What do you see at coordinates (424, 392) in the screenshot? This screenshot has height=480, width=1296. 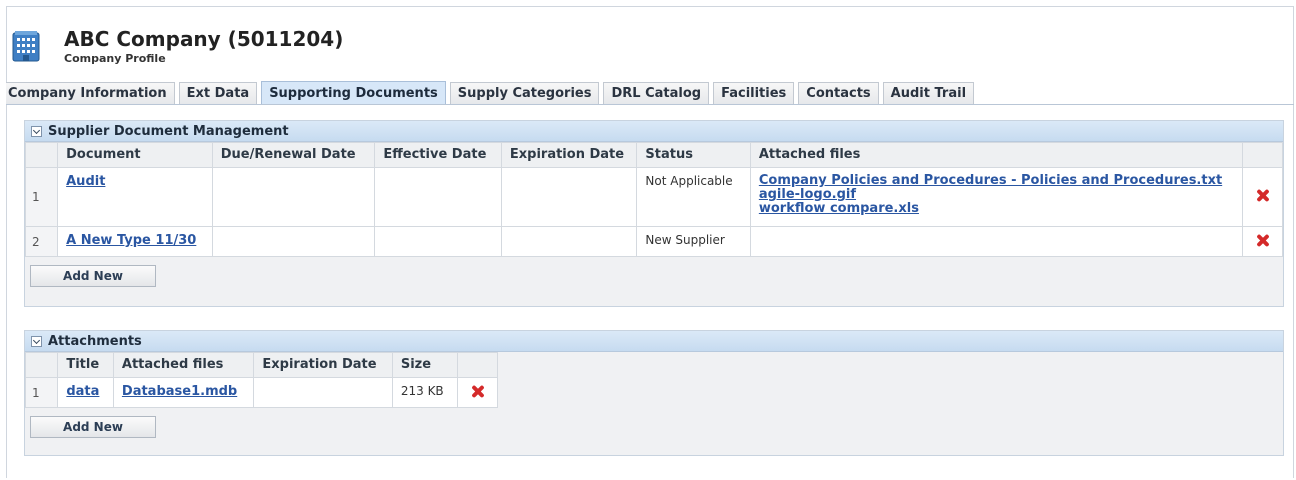 I see `size-cell: 213 KB` at bounding box center [424, 392].